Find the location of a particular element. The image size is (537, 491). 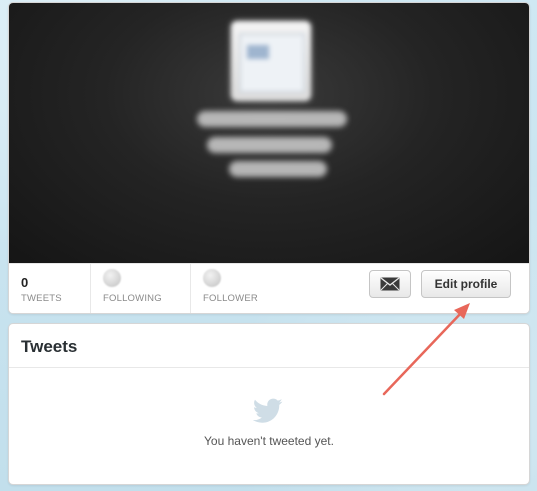

following-count-blurred is located at coordinates (112, 278).